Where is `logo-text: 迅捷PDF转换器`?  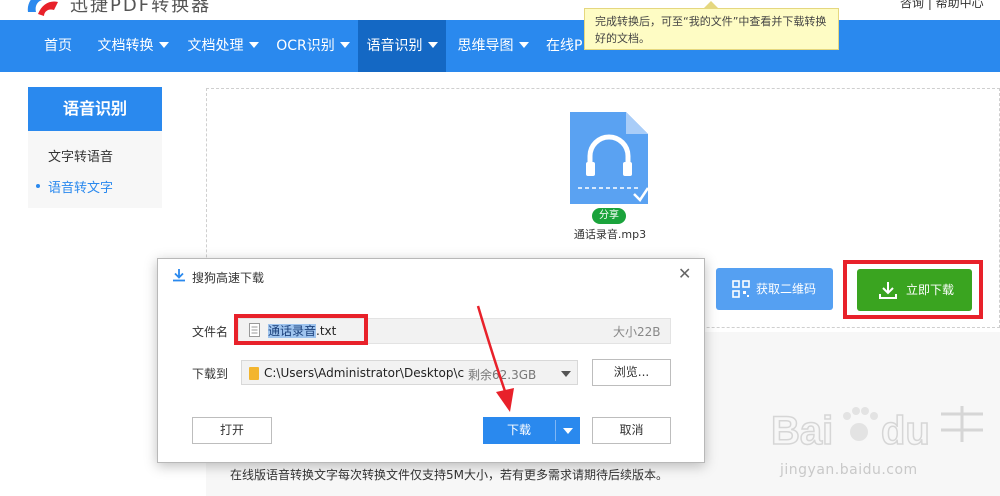 logo-text: 迅捷PDF转换器 is located at coordinates (141, 8).